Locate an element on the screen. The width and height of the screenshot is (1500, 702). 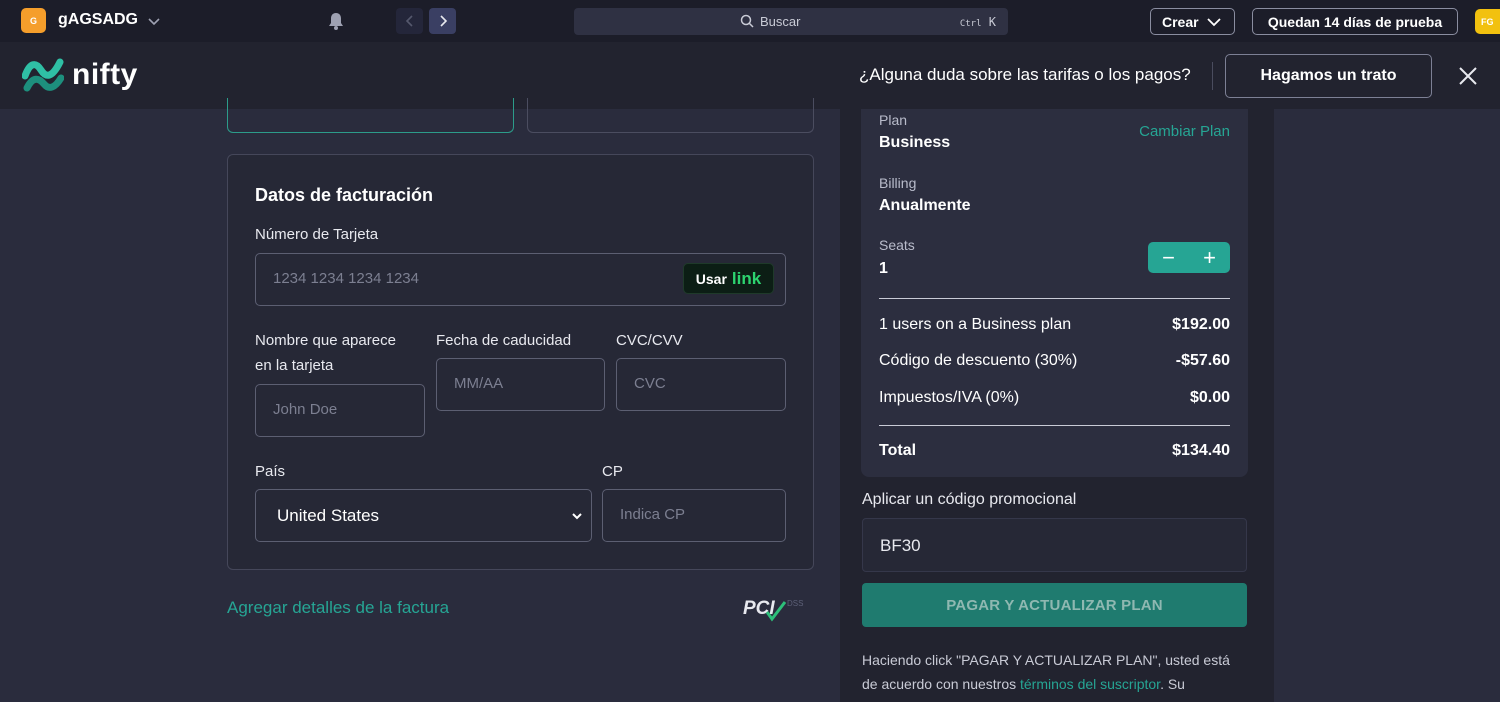
create-button: Crear is located at coordinates (1192, 21).